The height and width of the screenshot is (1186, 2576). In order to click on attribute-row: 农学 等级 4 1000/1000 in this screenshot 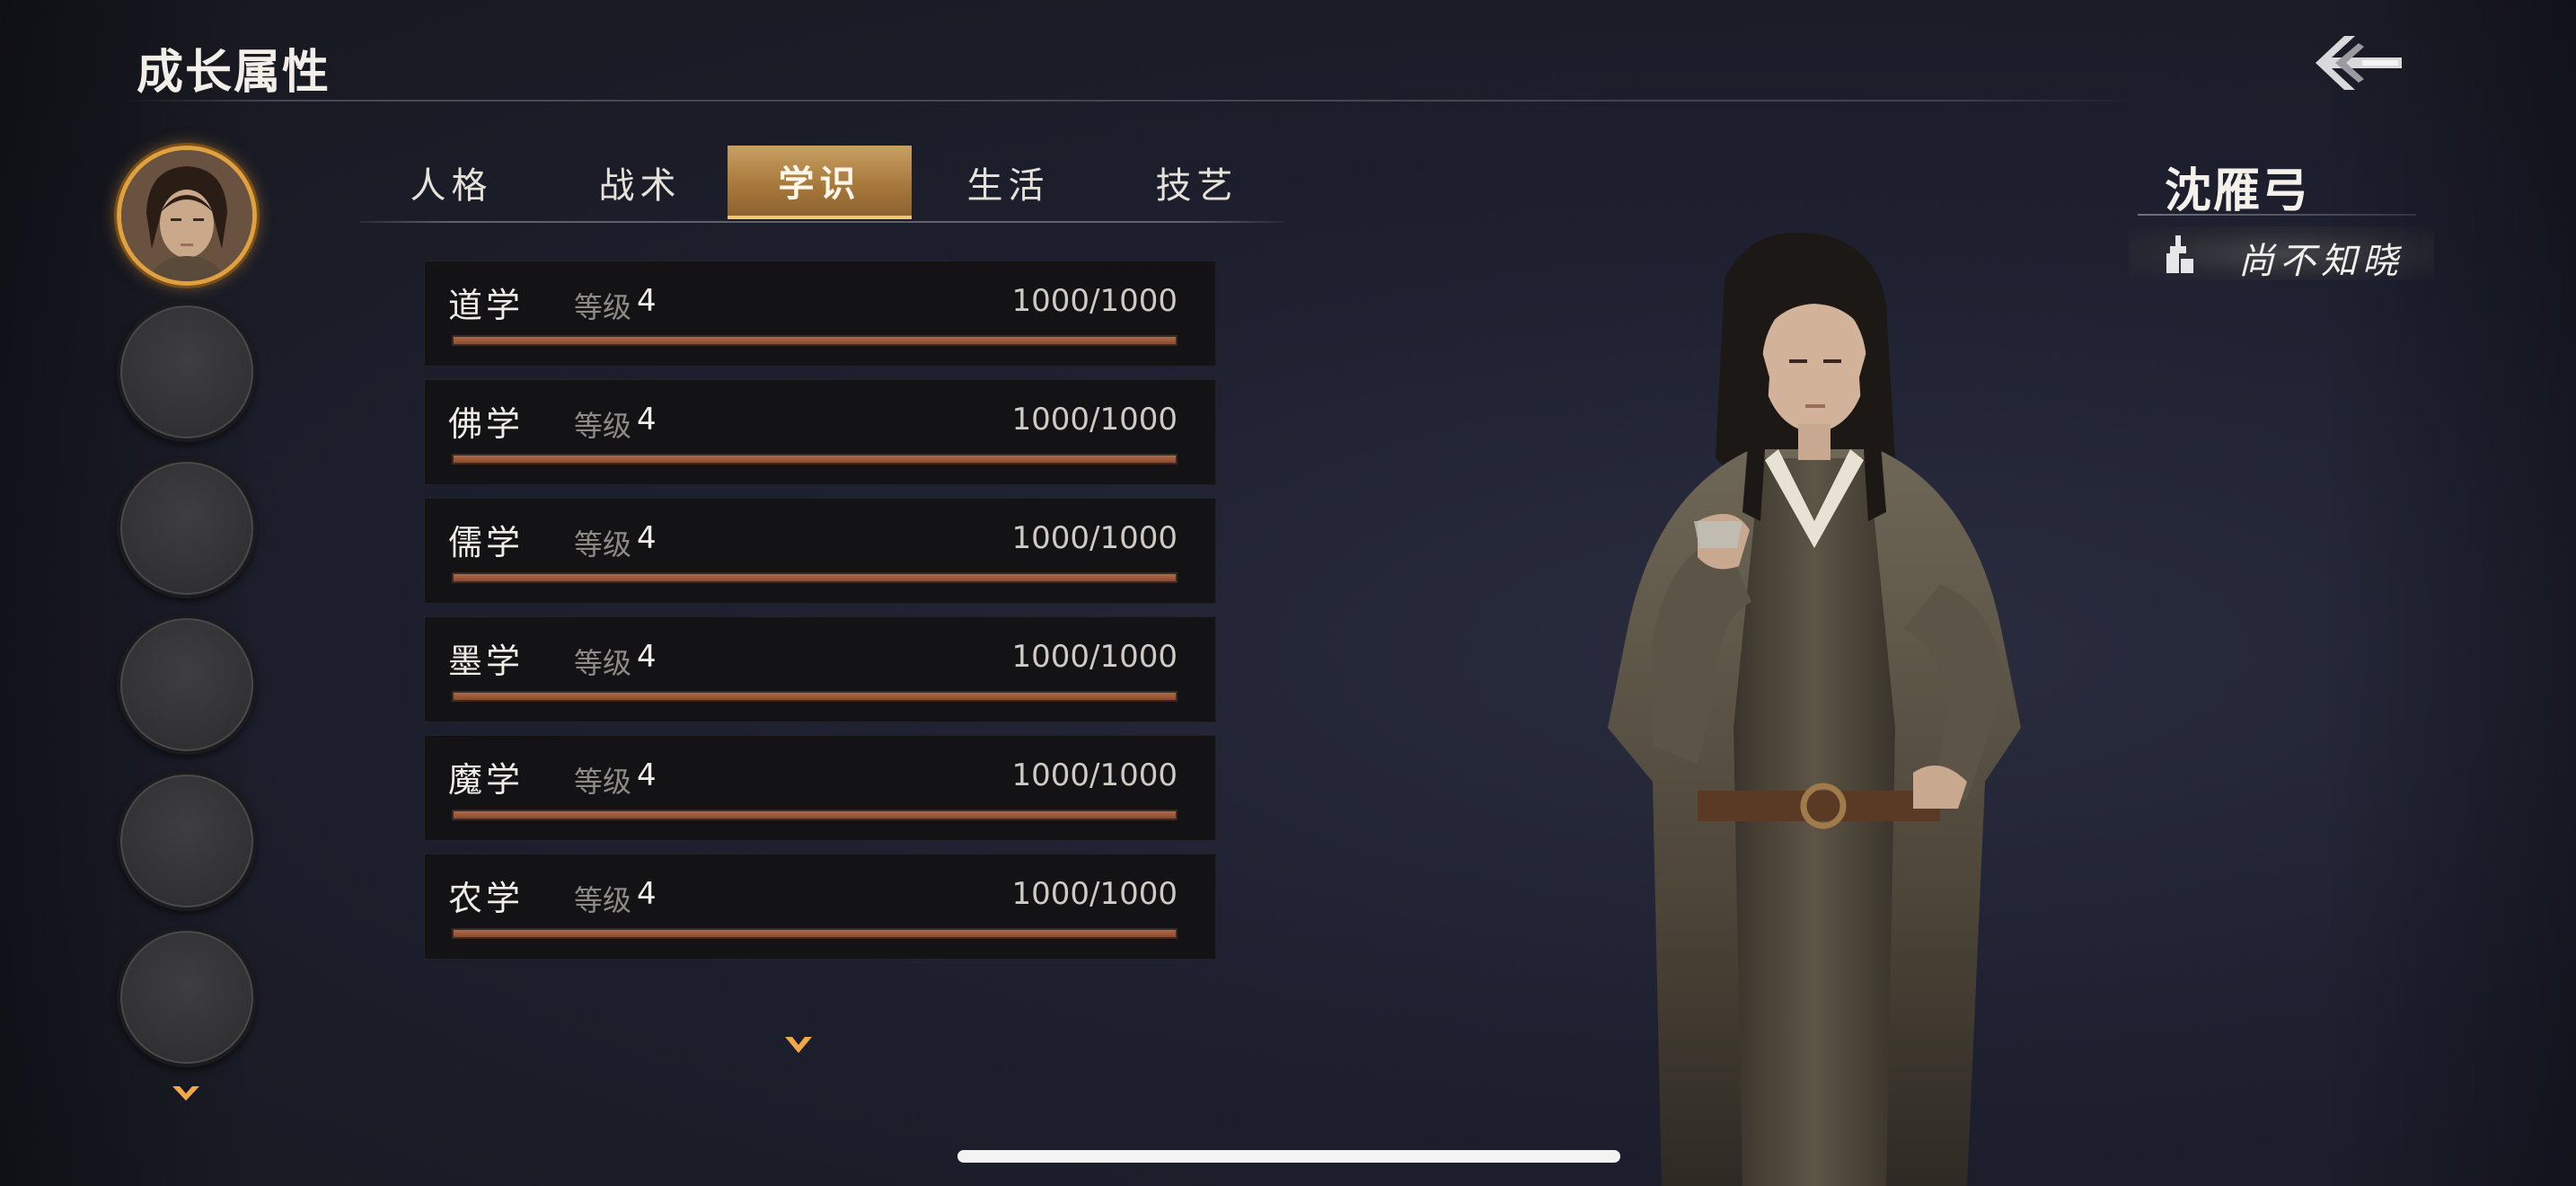, I will do `click(820, 907)`.